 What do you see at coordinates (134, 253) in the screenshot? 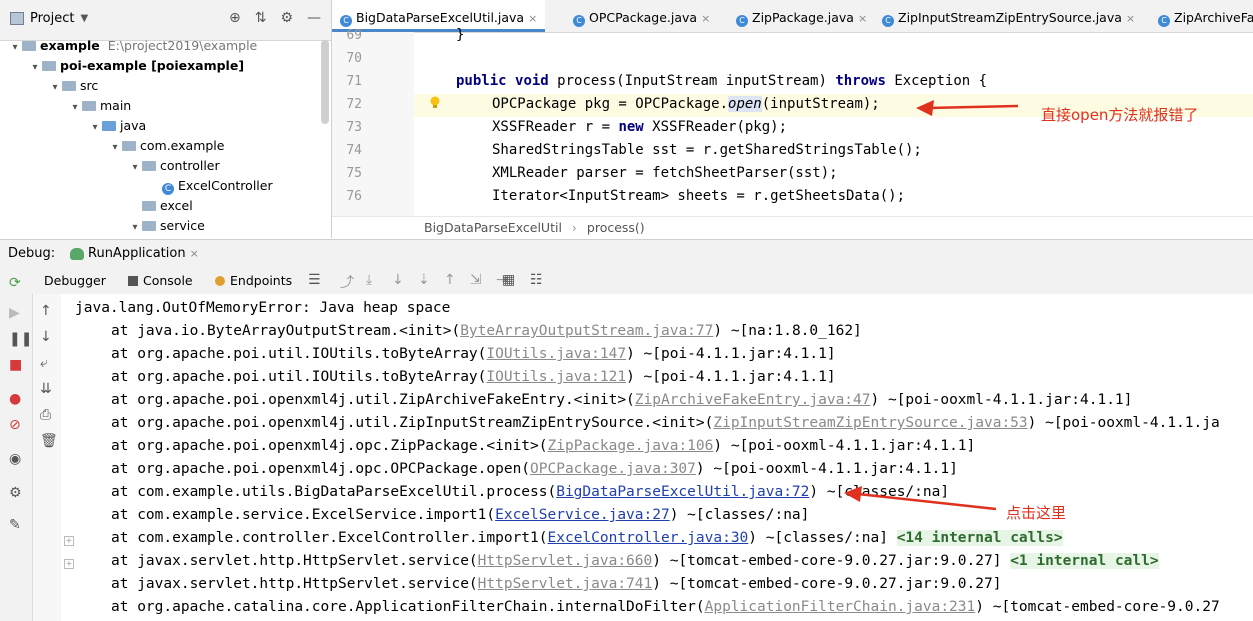
I see `run-config-tab: RunApplication ×` at bounding box center [134, 253].